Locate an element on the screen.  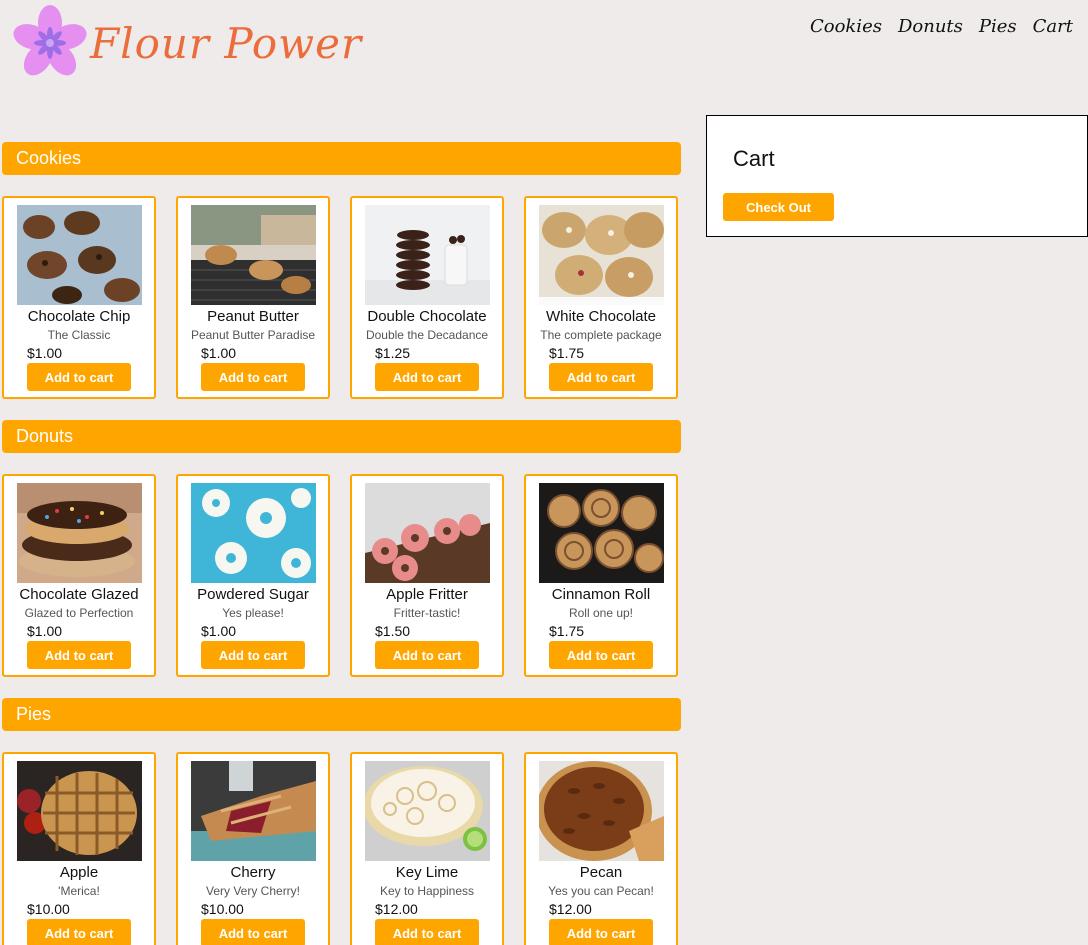
product-price: $1.50 is located at coordinates (393, 631).